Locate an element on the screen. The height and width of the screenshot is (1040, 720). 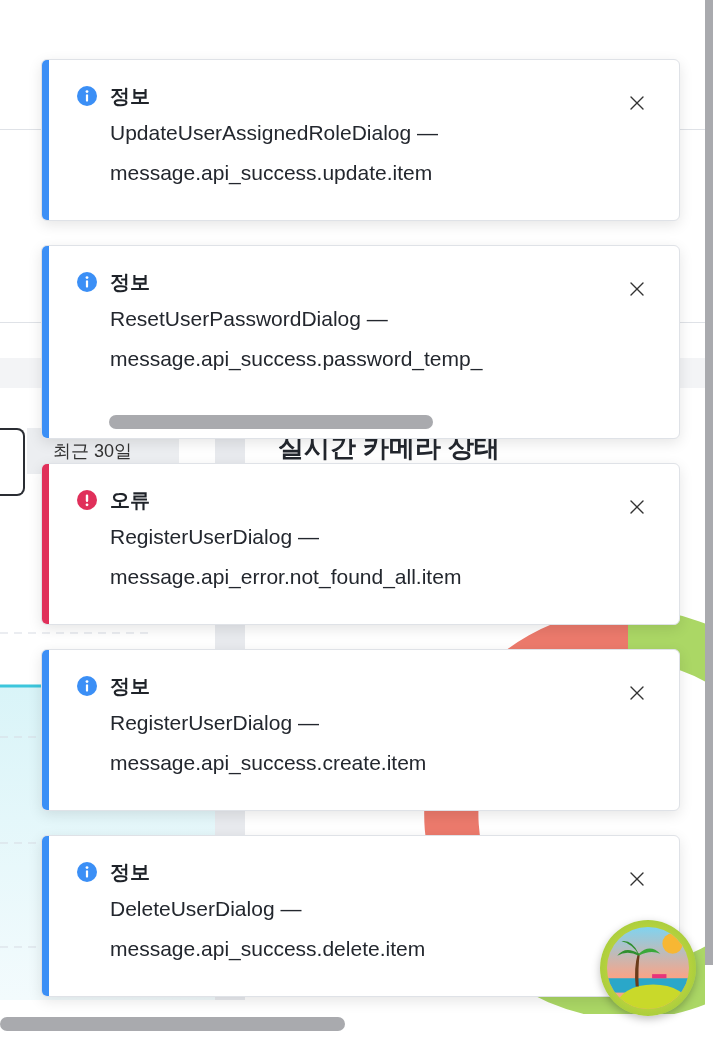
period-button is located at coordinates (12, 462).